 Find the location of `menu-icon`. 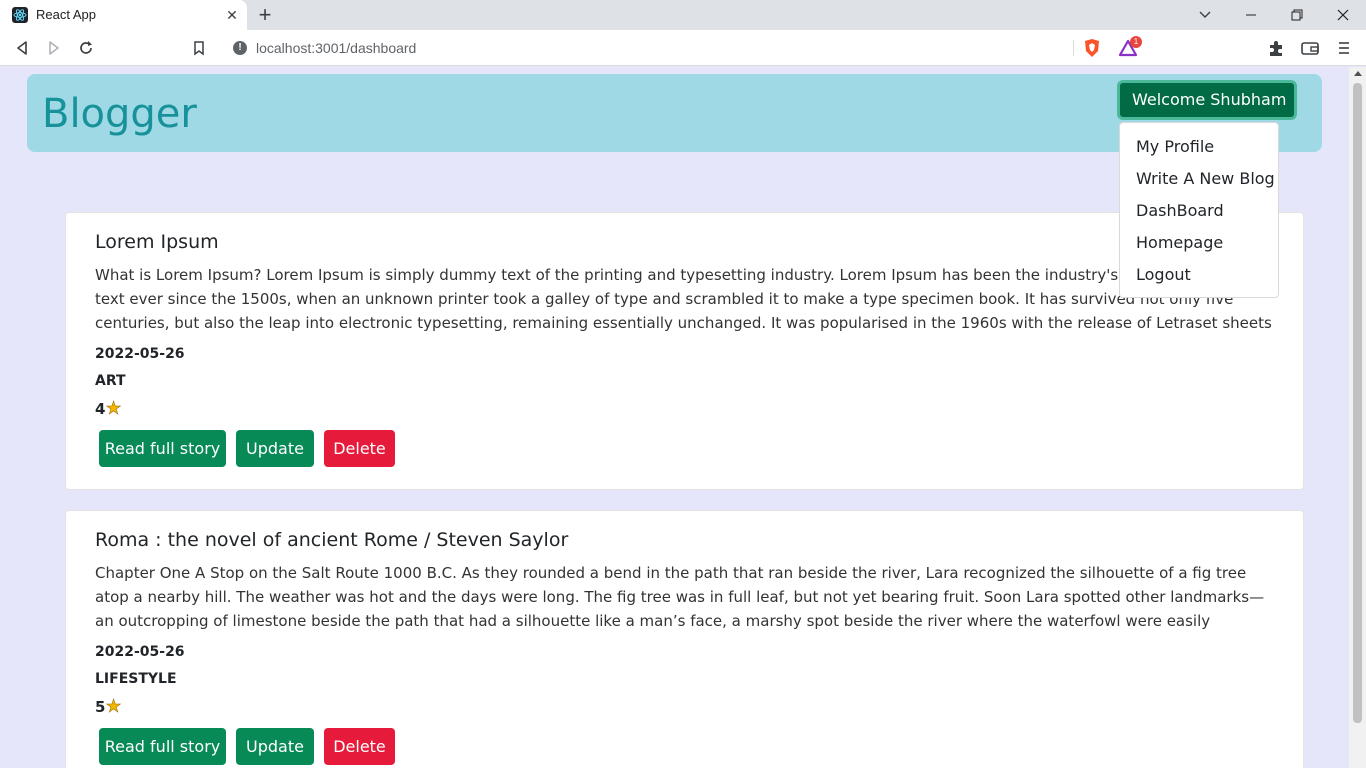

menu-icon is located at coordinates (1344, 48).